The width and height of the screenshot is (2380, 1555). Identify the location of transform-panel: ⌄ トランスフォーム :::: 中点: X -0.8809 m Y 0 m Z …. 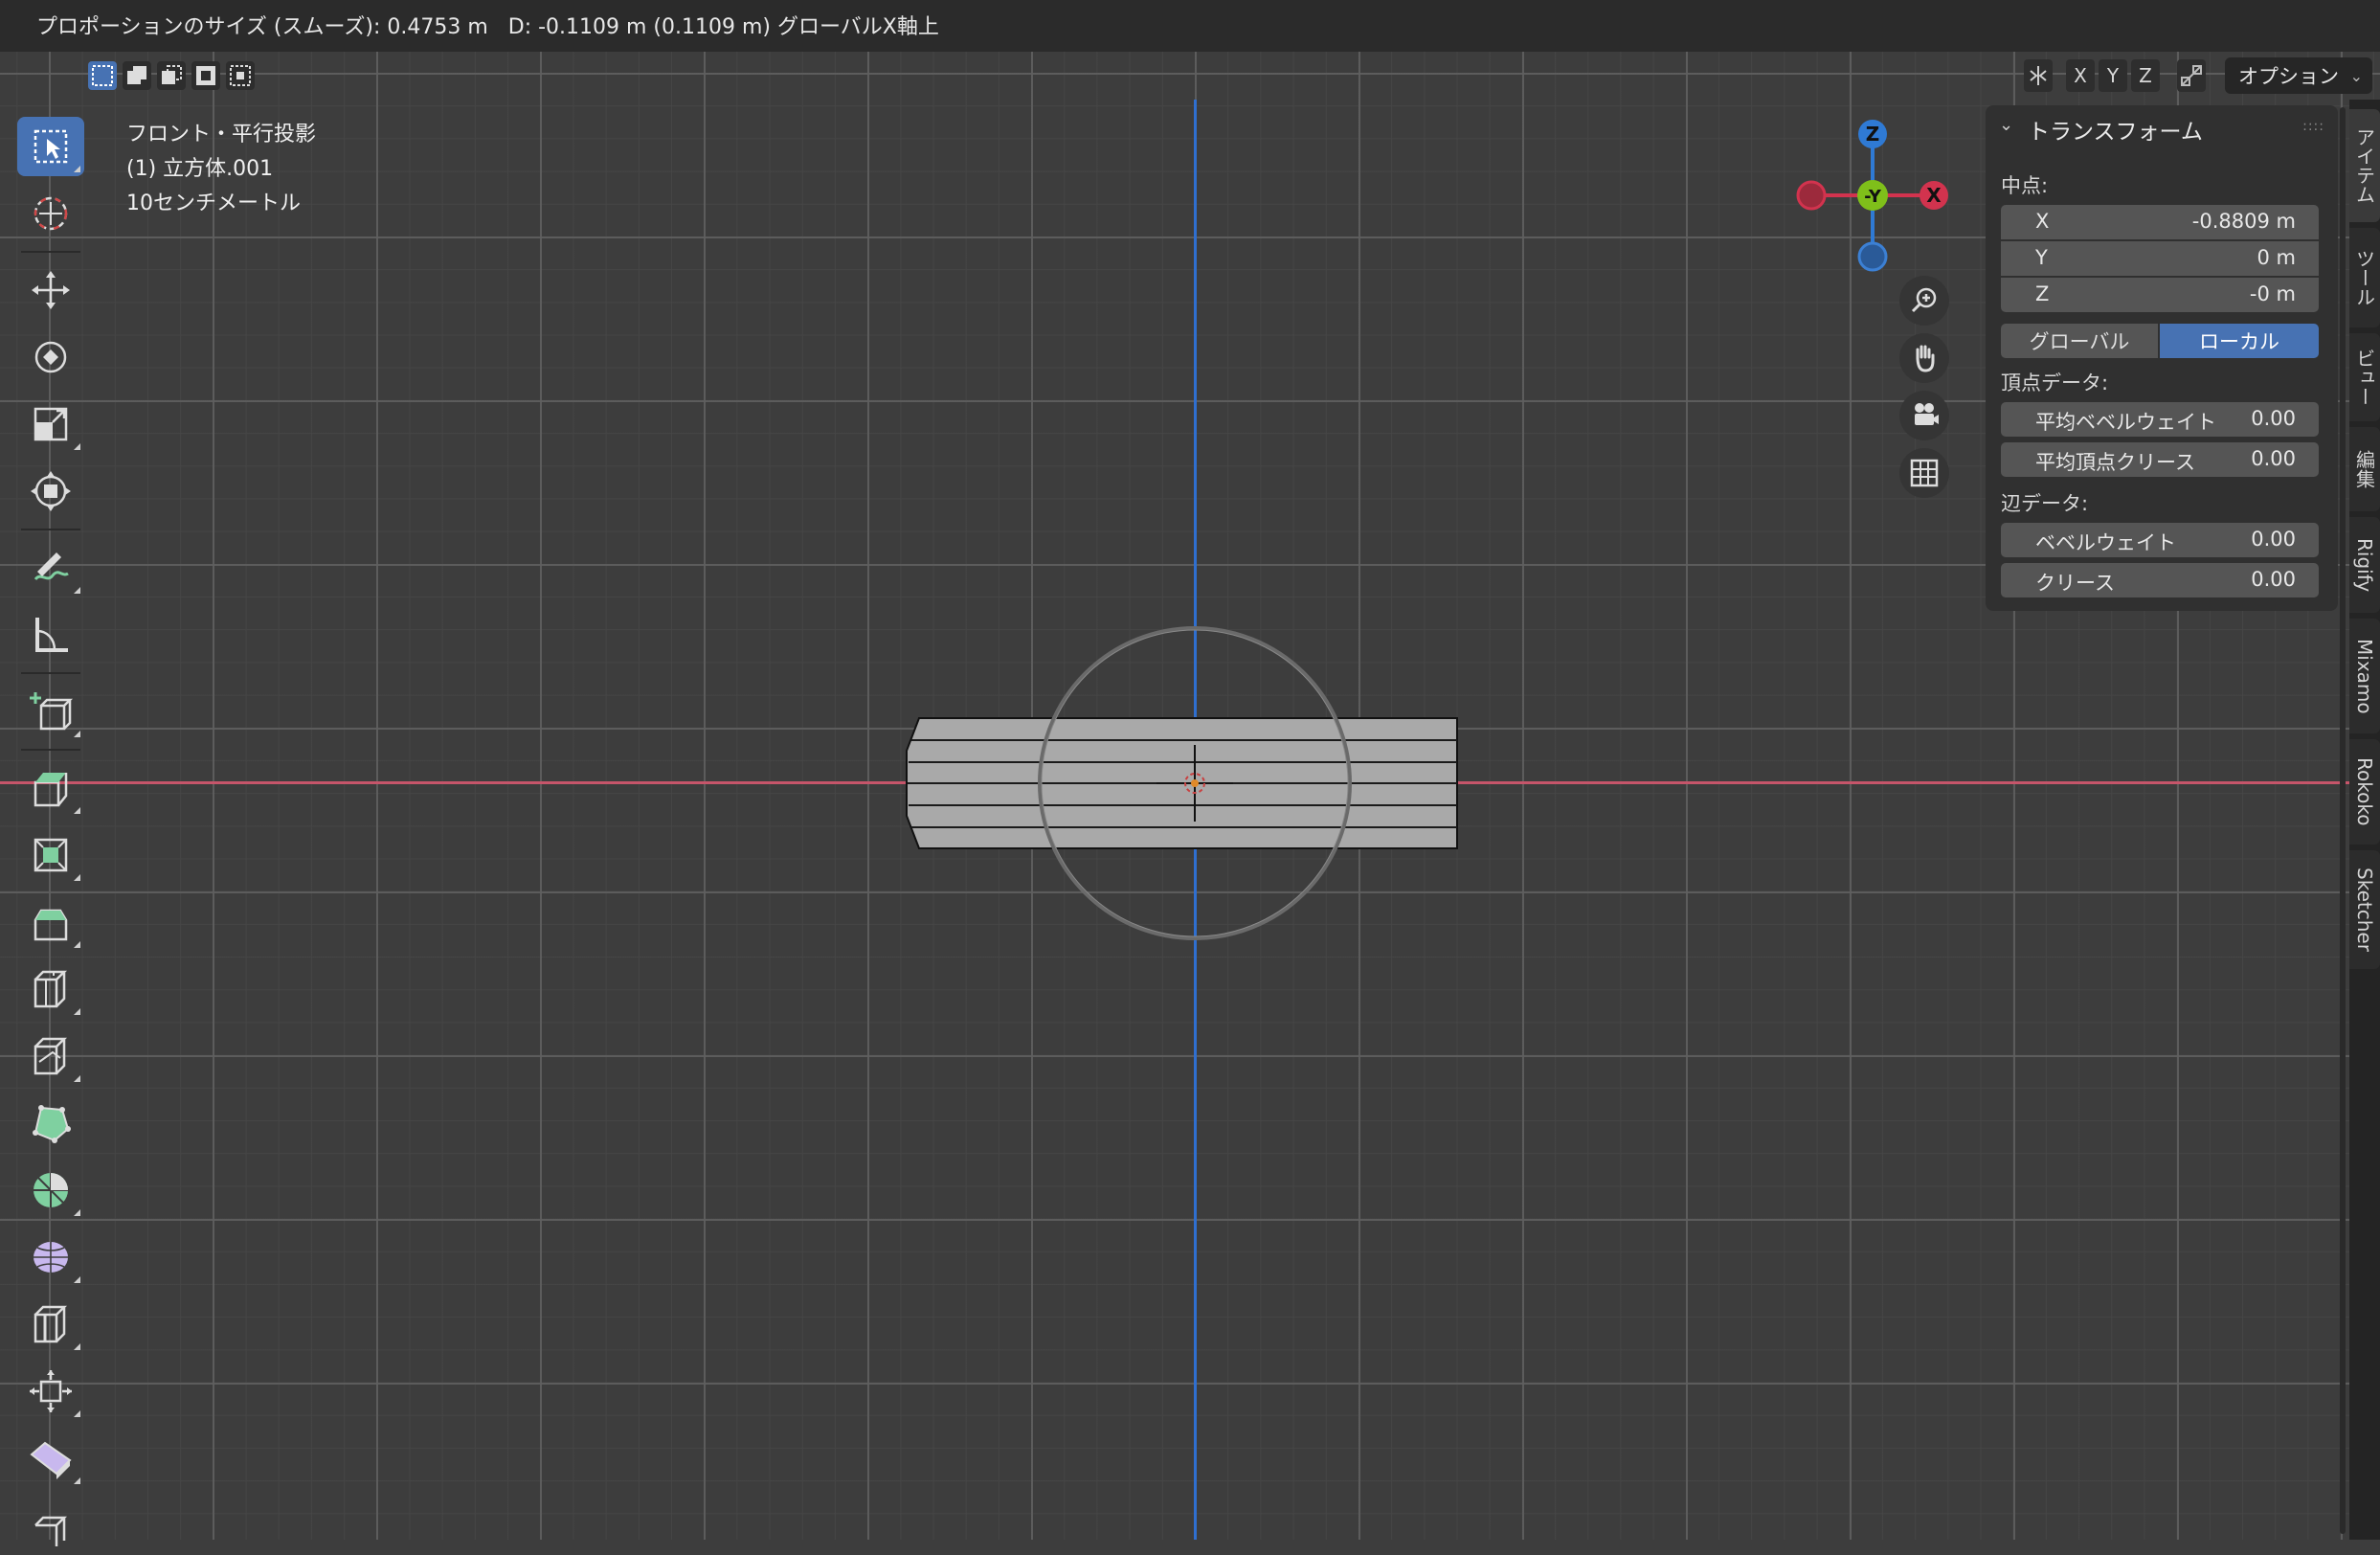
(2162, 358).